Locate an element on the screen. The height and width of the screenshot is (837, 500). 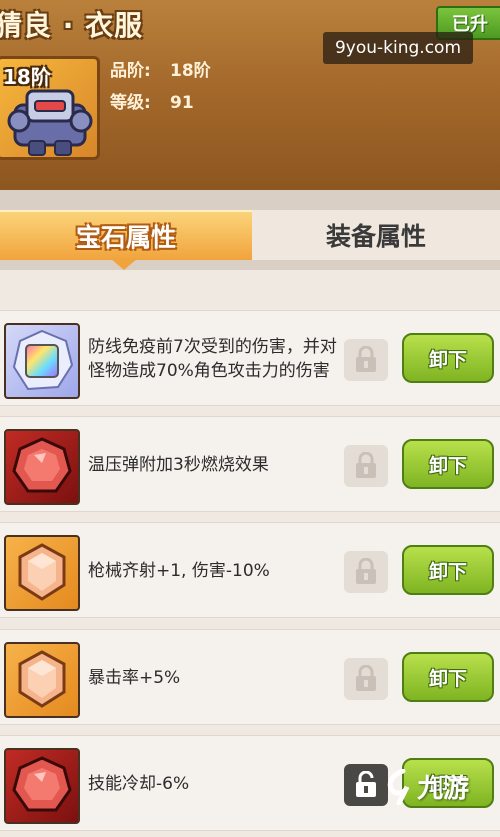
watermark: 9you-king.com is located at coordinates (398, 48).